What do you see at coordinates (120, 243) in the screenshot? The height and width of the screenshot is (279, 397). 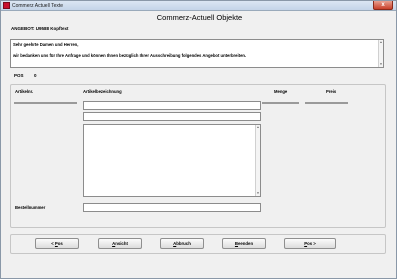 I see `view-button: Ansicht` at bounding box center [120, 243].